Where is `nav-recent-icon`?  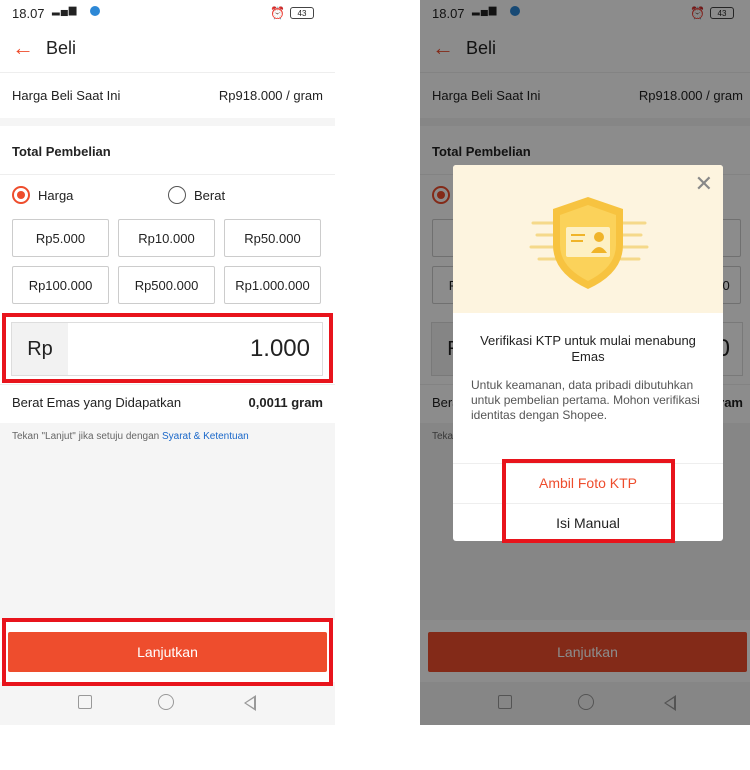
nav-recent-icon is located at coordinates (85, 702).